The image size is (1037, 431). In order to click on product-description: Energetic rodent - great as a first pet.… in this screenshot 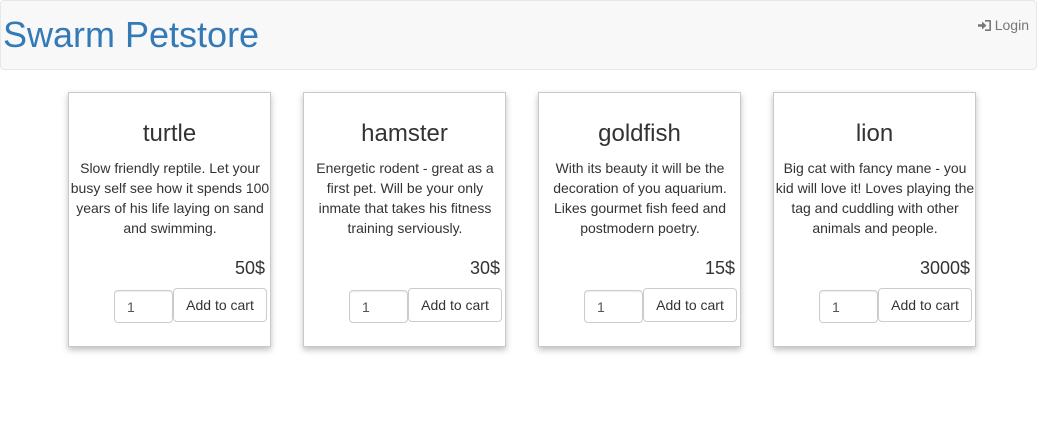, I will do `click(405, 198)`.